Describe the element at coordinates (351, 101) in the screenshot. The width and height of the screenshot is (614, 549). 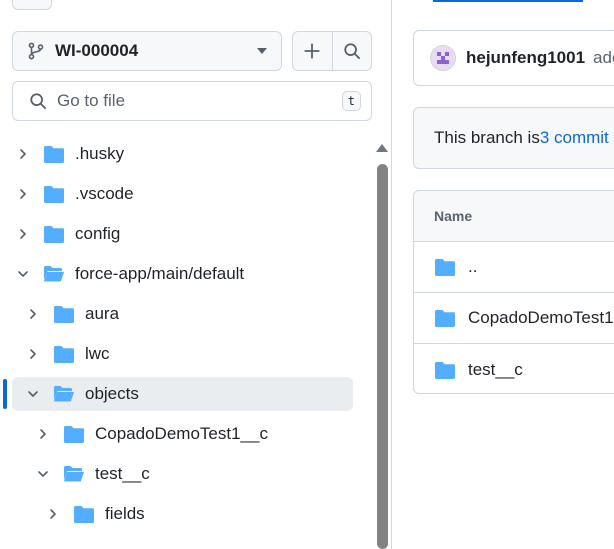
I see `keyboard-shortcut-hint: t` at that location.